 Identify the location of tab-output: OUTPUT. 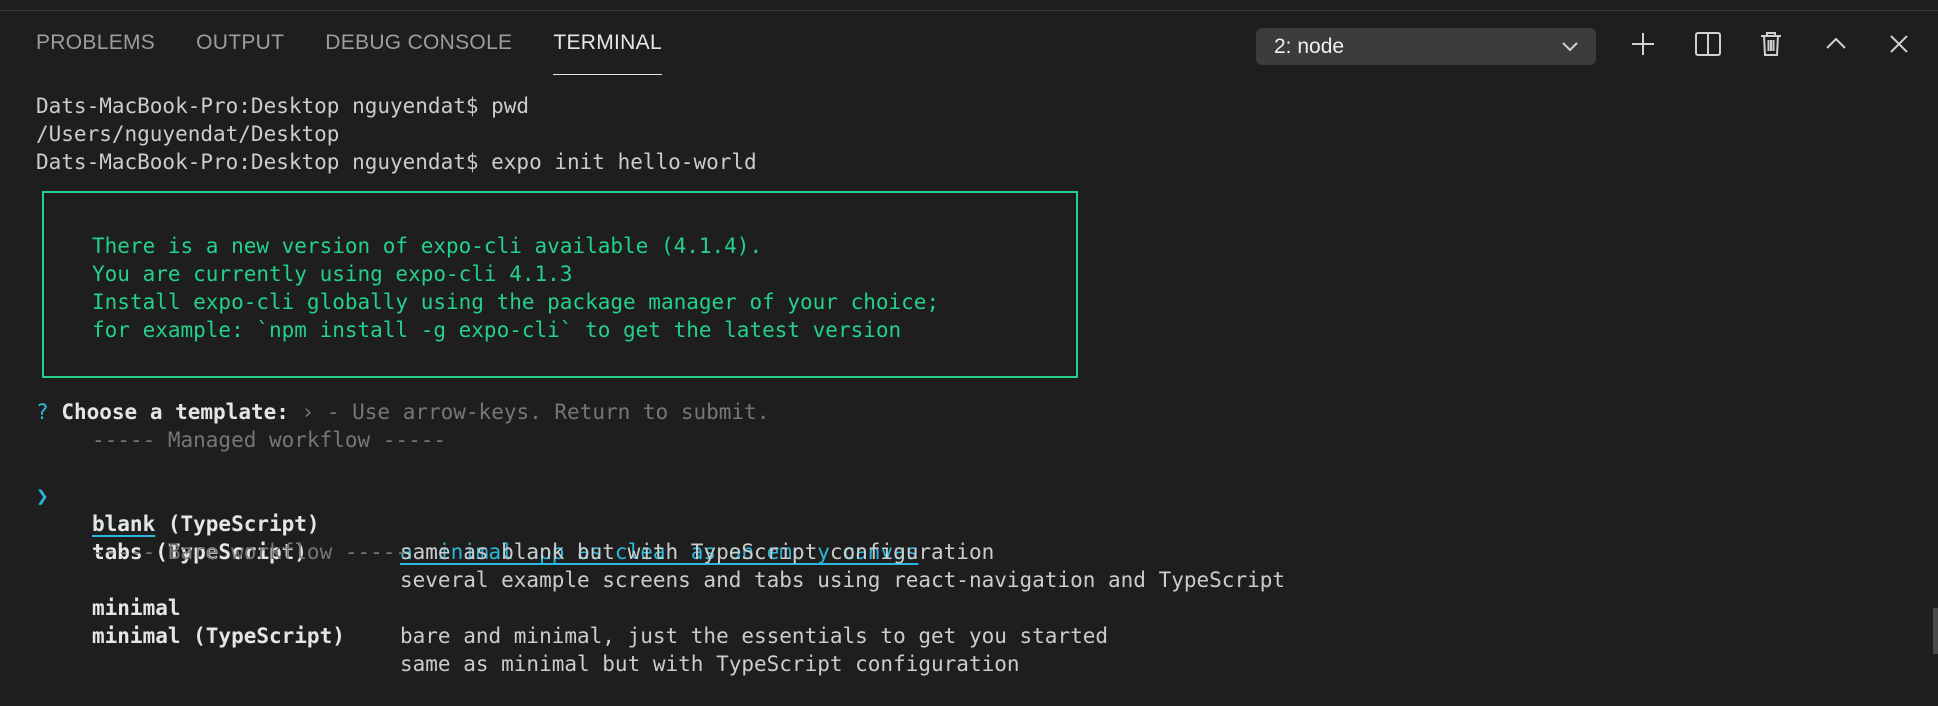
(240, 43).